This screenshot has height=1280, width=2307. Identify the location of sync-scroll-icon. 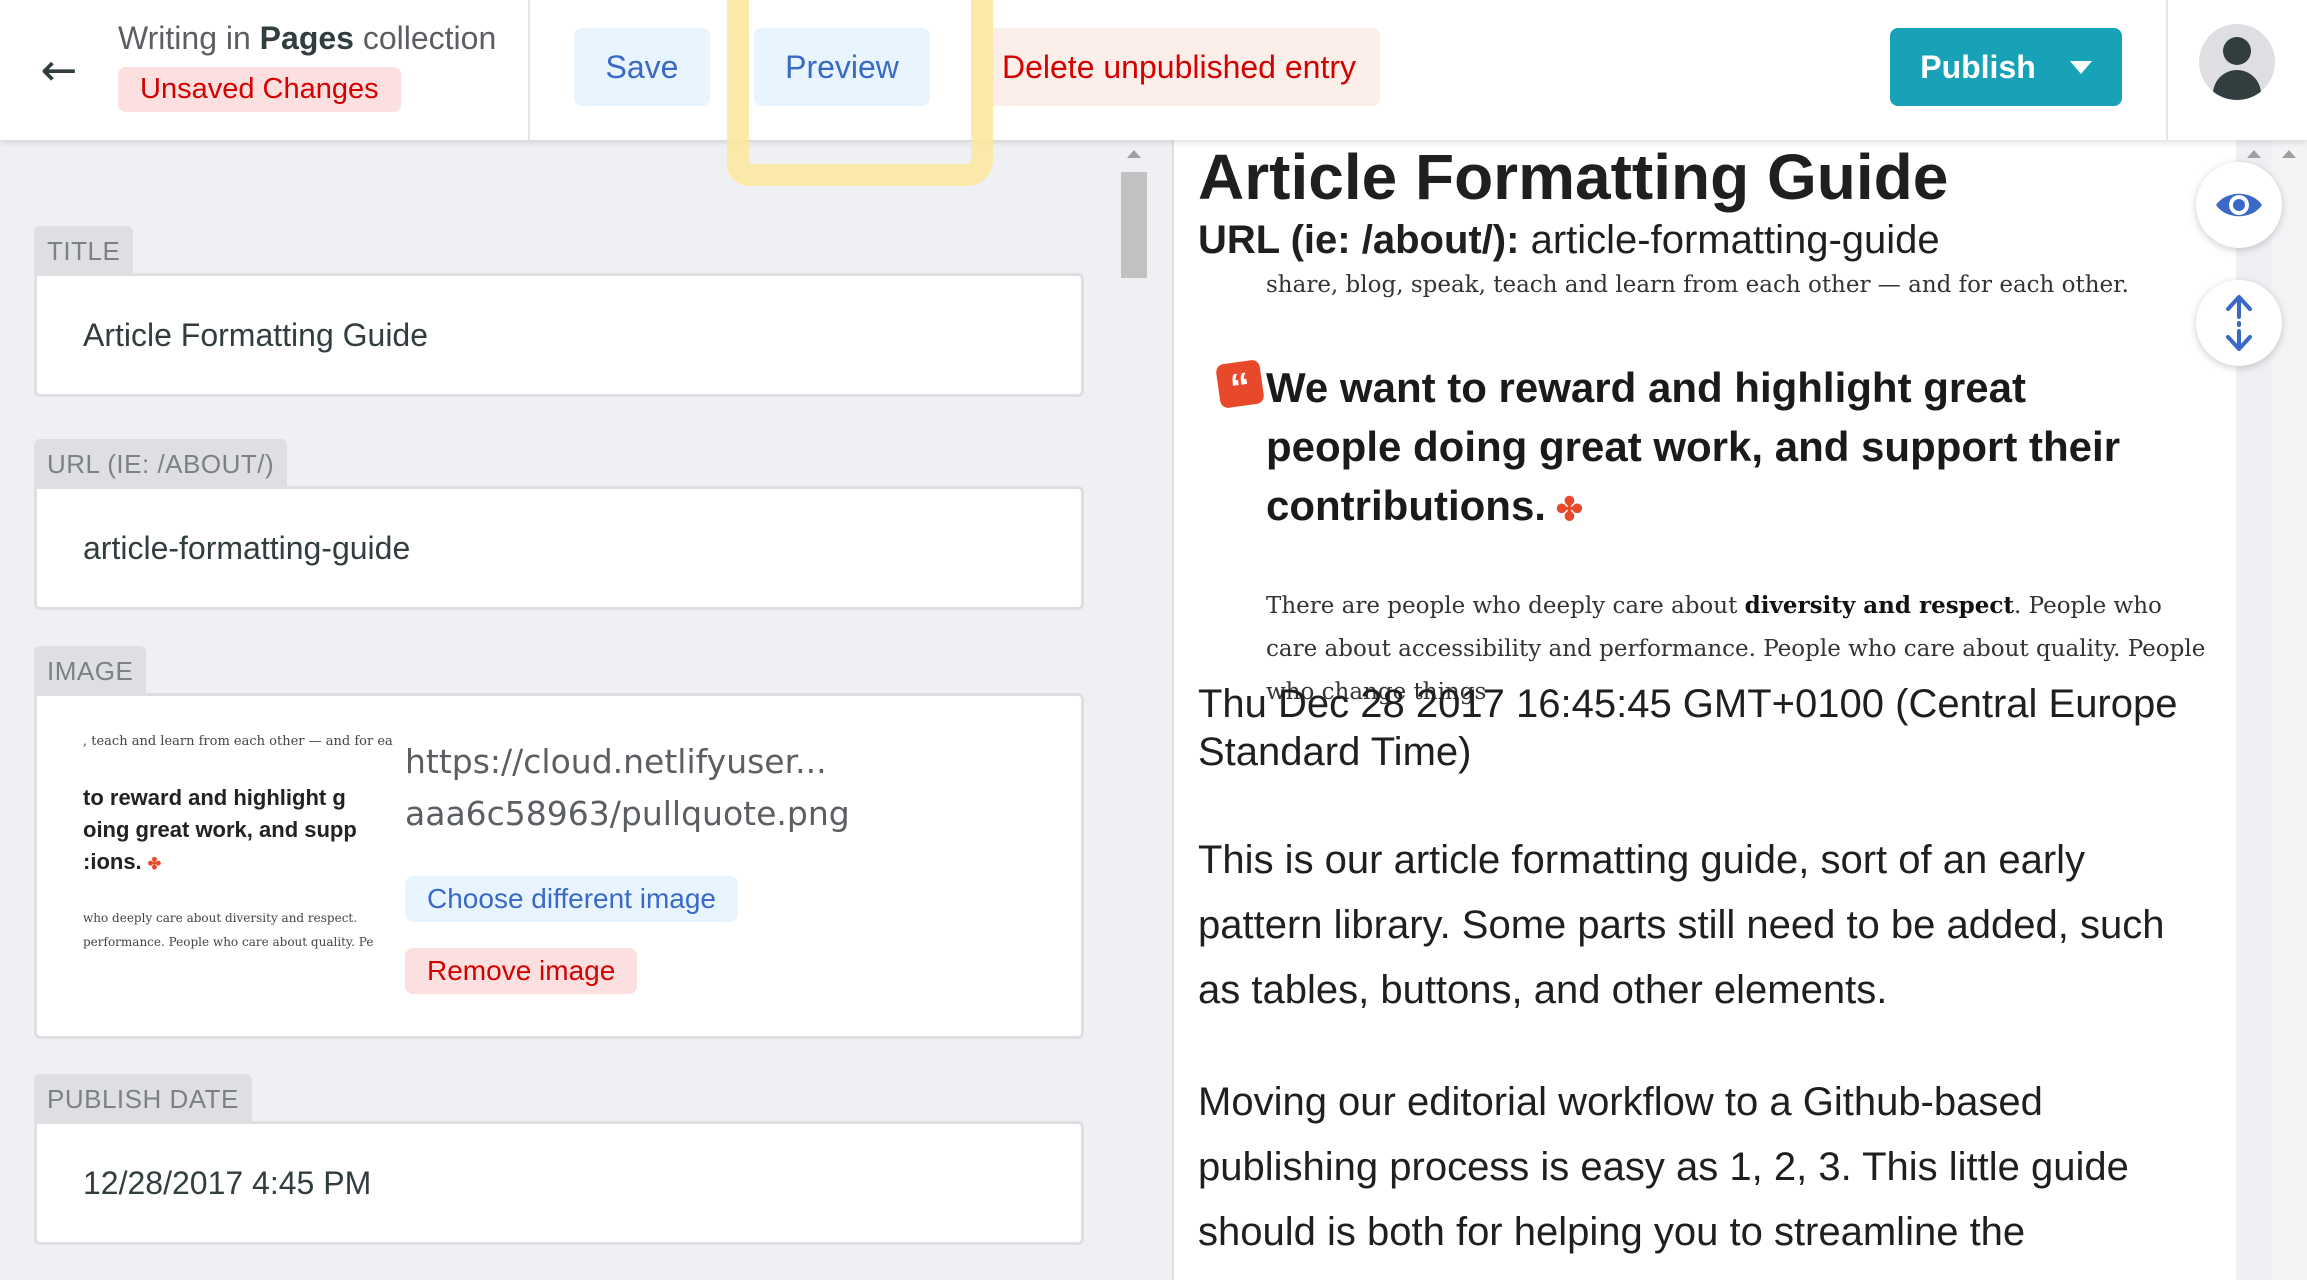
(2239, 323).